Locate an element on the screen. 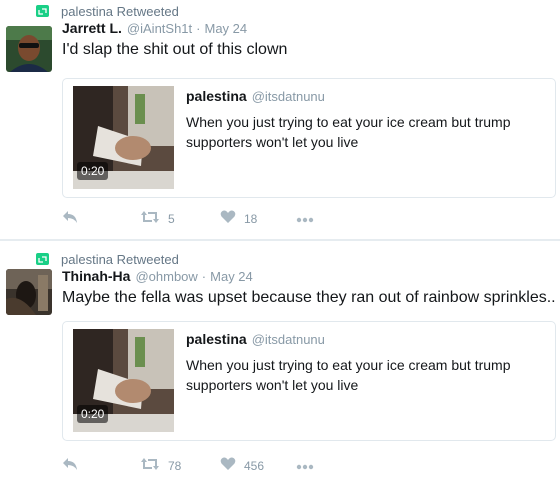 This screenshot has width=560, height=482. tweet-text: I'd slap the shit out of this clown is located at coordinates (175, 49).